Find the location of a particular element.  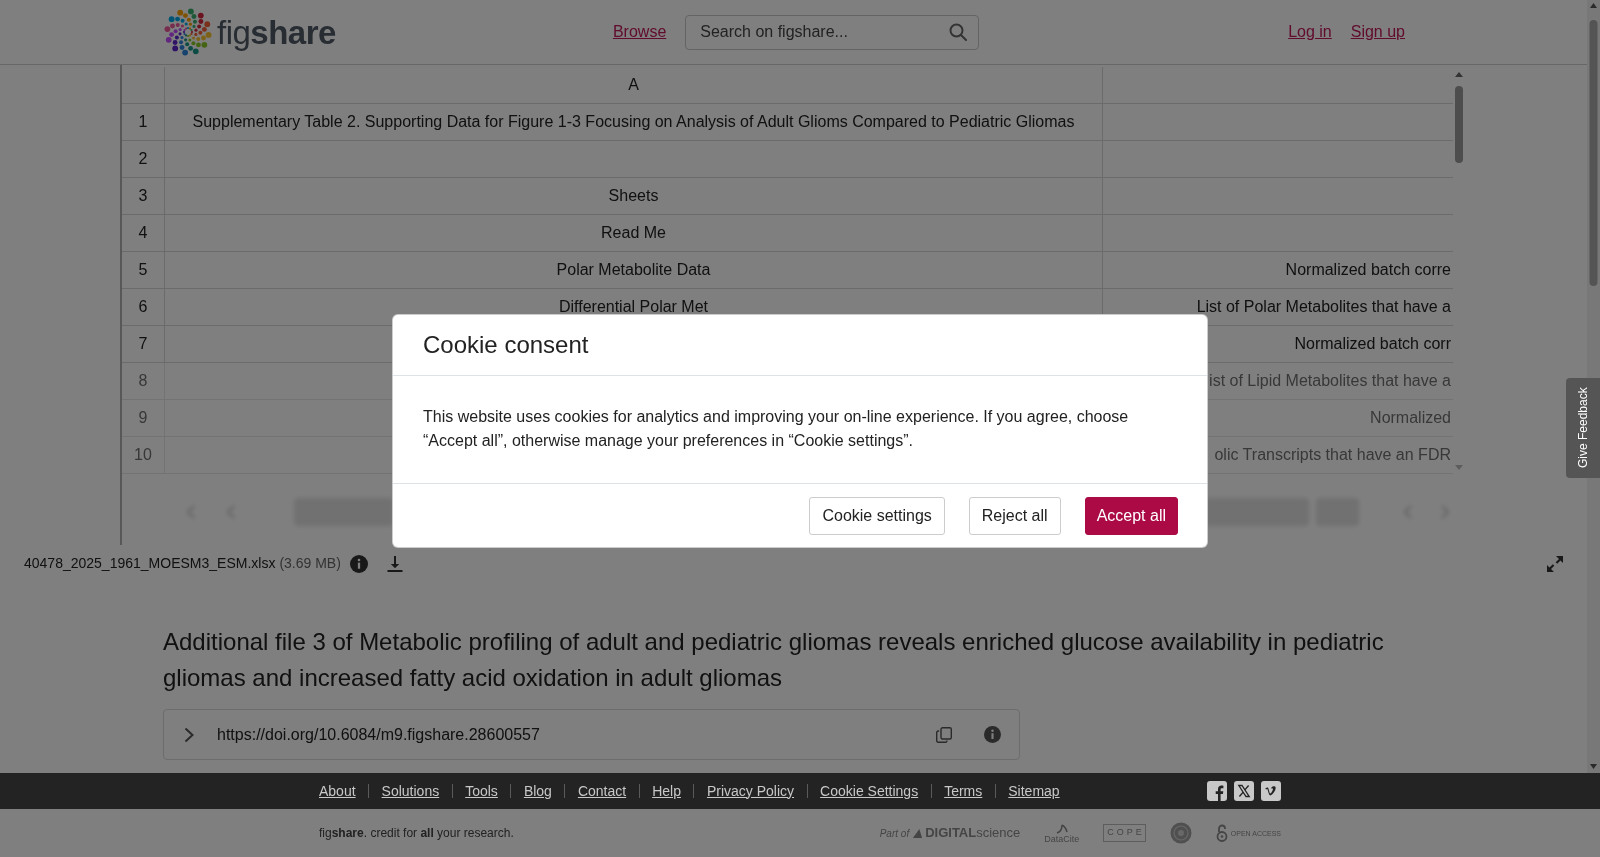

feedback-tab: Give Feedback is located at coordinates (1583, 428).